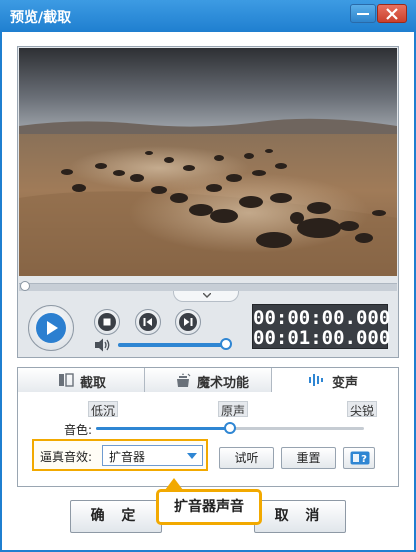 Image resolution: width=416 pixels, height=552 pixels. I want to click on current-time: 00:00:00.000, so click(322, 318).